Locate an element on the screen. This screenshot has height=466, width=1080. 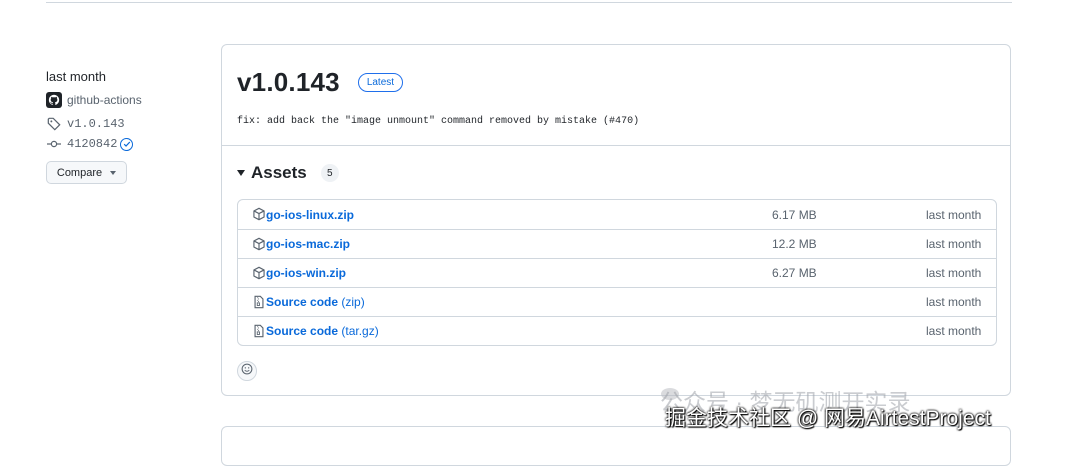
card-divider is located at coordinates (616, 145).